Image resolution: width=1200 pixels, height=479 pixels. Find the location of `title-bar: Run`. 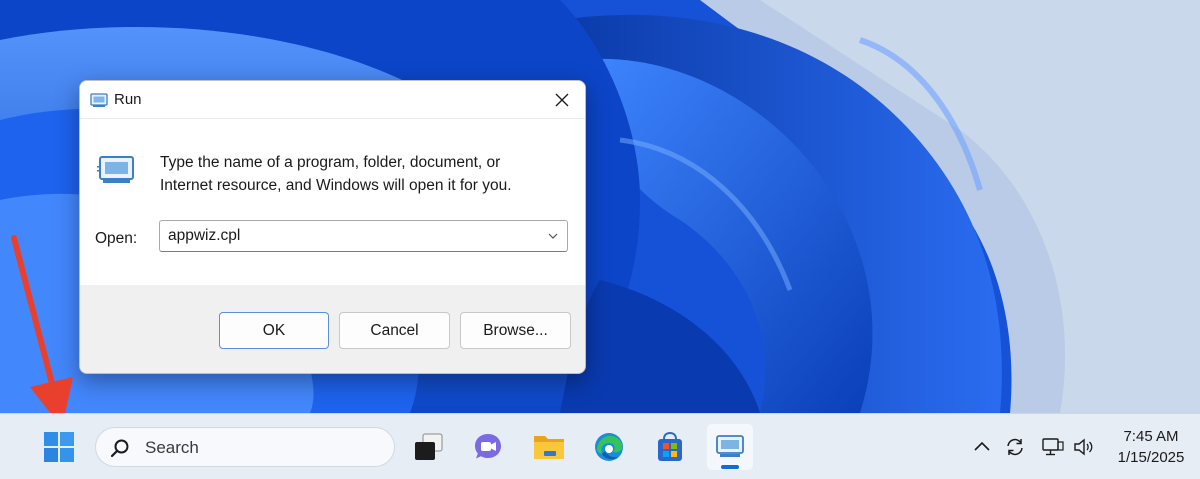

title-bar: Run is located at coordinates (332, 100).